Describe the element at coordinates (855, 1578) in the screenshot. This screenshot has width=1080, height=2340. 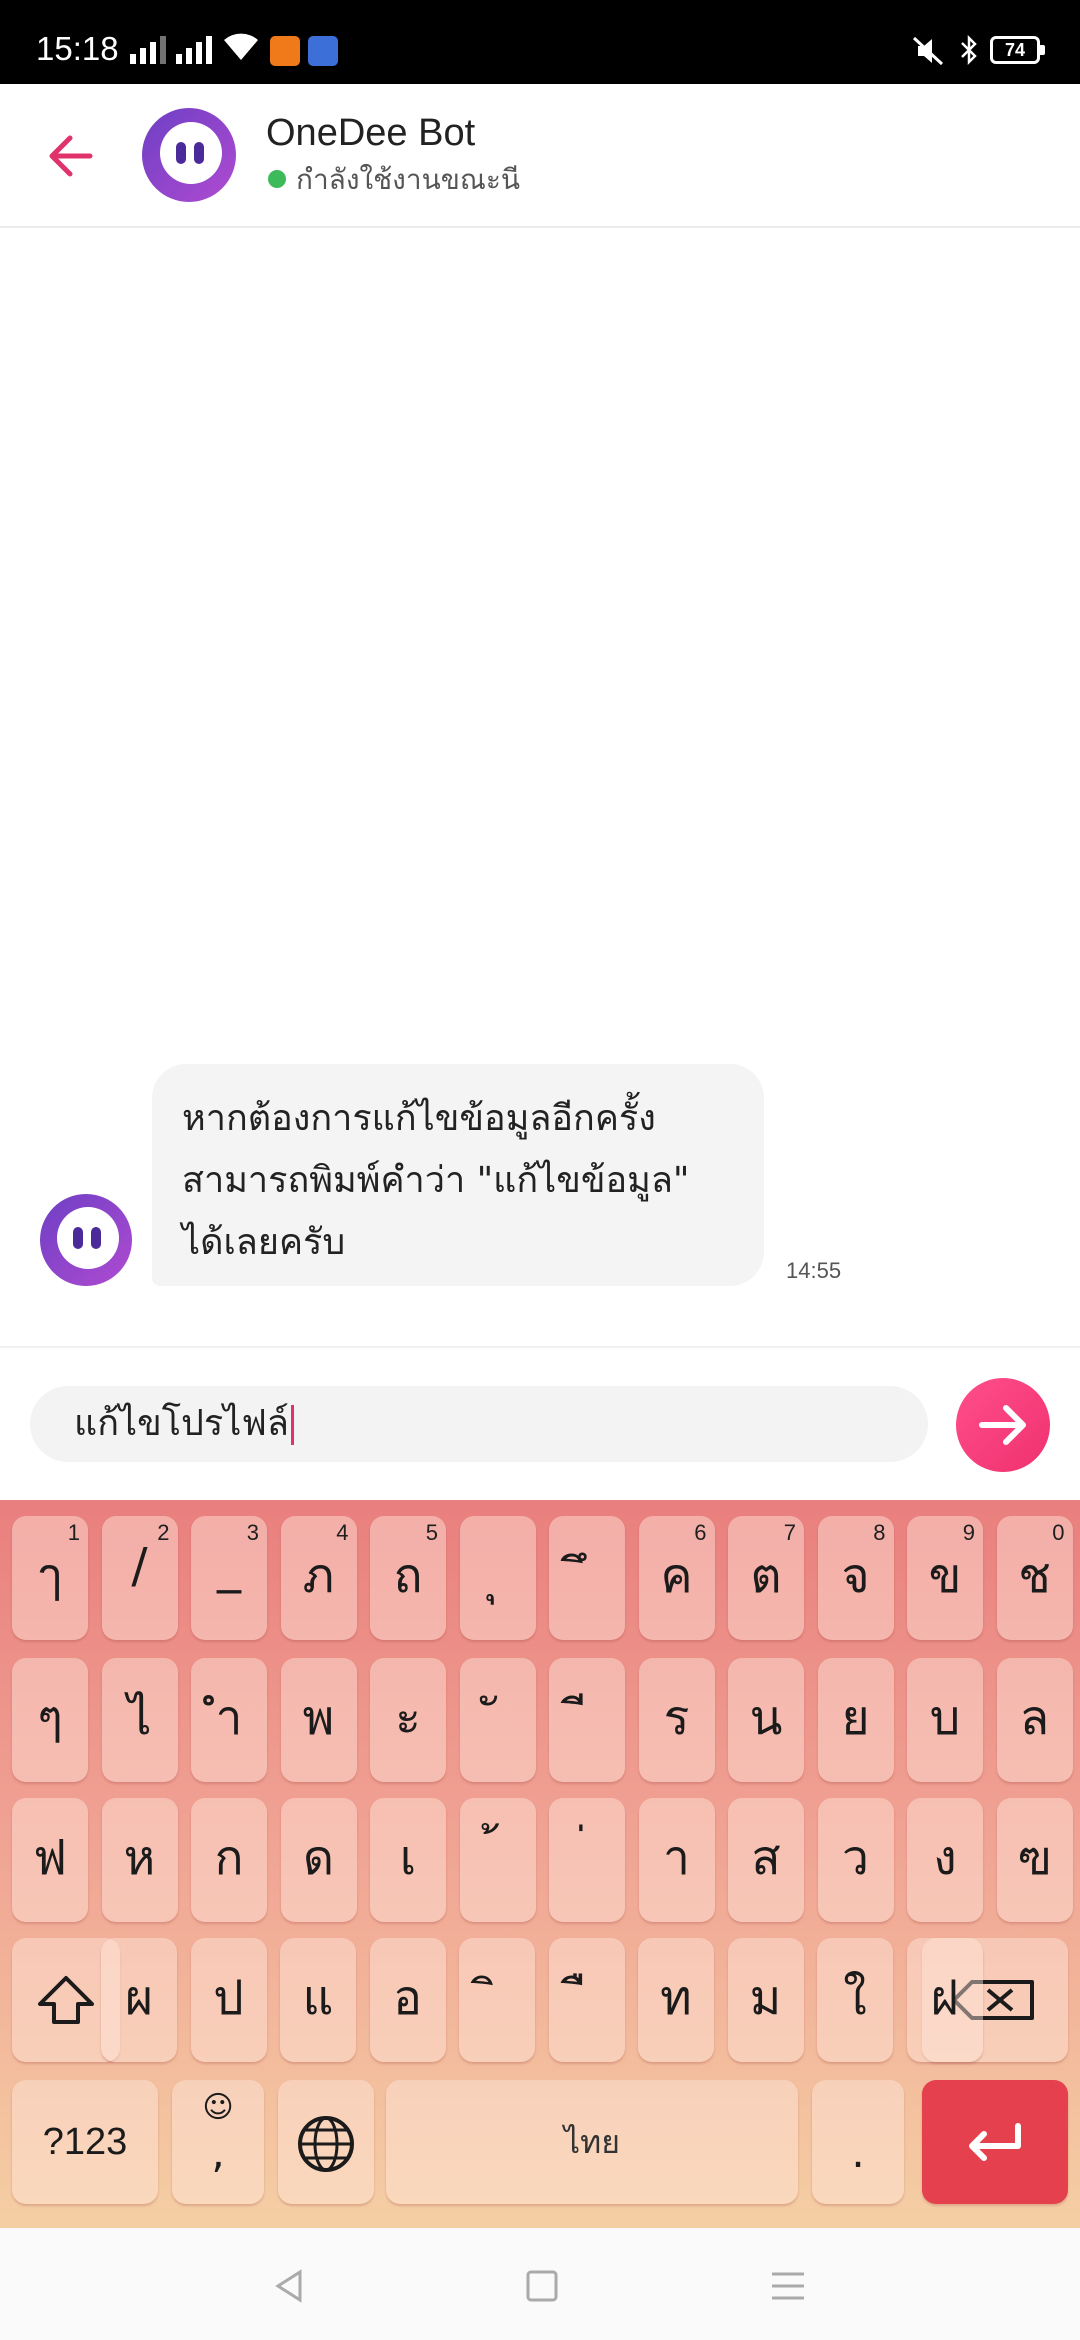
I see `keyboard-key: จ8` at that location.